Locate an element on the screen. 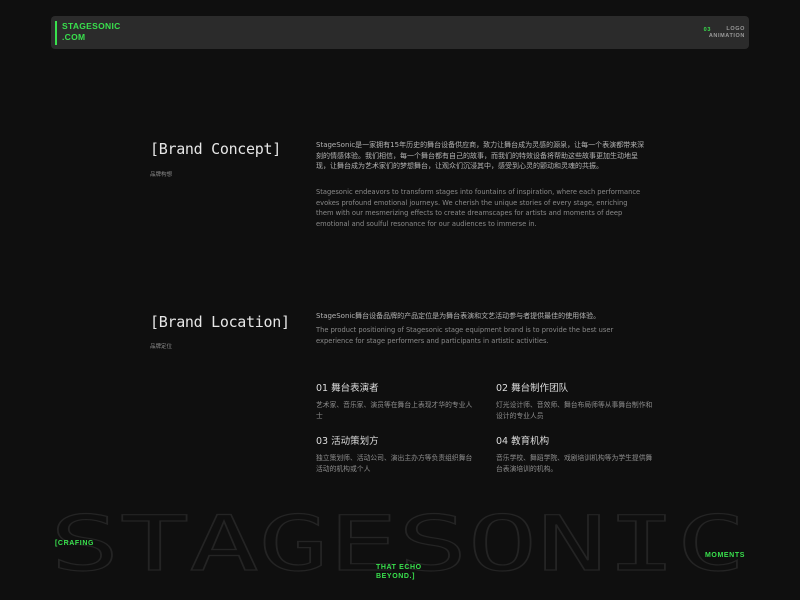  brand-location-heading: [Brand Location] is located at coordinates (220, 322).